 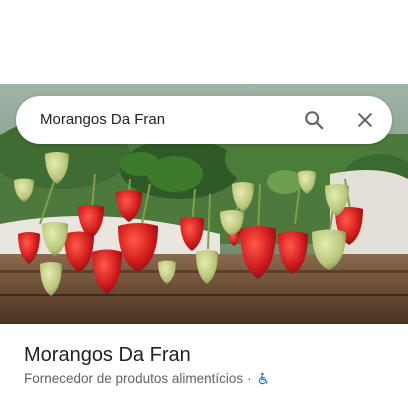 What do you see at coordinates (102, 120) in the screenshot?
I see `search-input: Morangos Da Fran` at bounding box center [102, 120].